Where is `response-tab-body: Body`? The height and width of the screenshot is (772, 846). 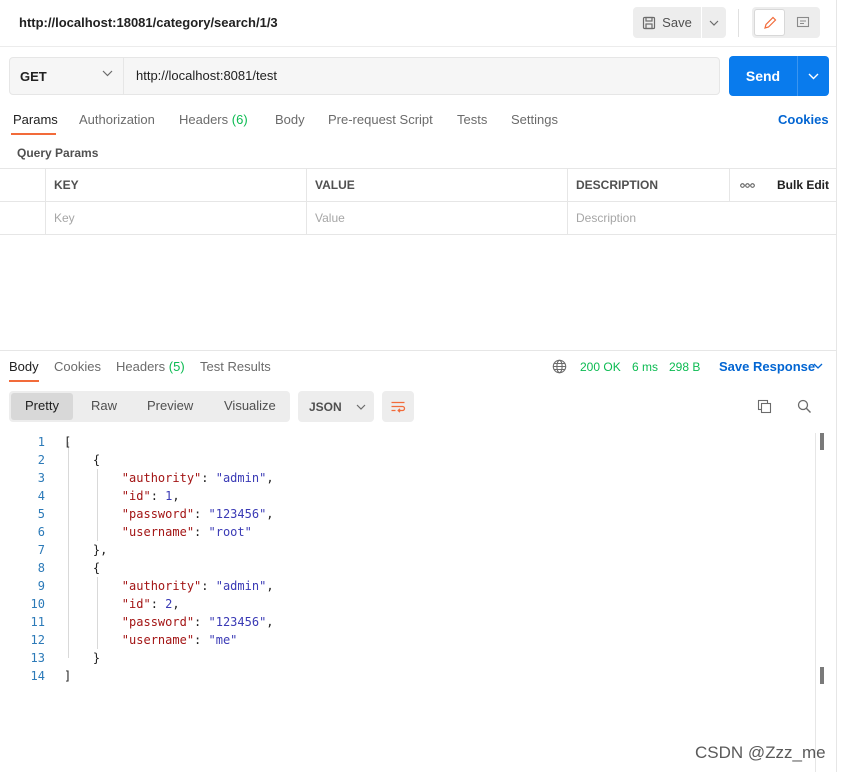
response-tab-body: Body is located at coordinates (24, 366).